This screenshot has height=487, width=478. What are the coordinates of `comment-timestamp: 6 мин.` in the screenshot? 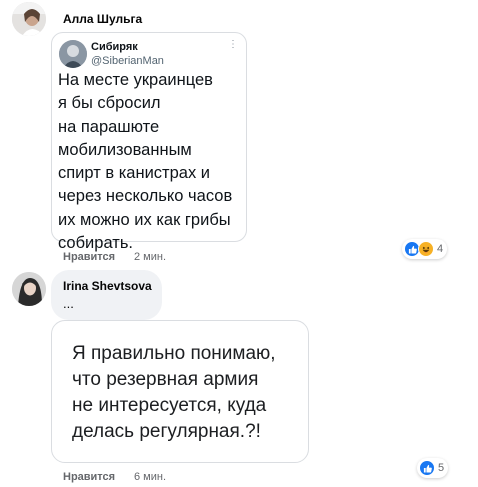 It's located at (150, 477).